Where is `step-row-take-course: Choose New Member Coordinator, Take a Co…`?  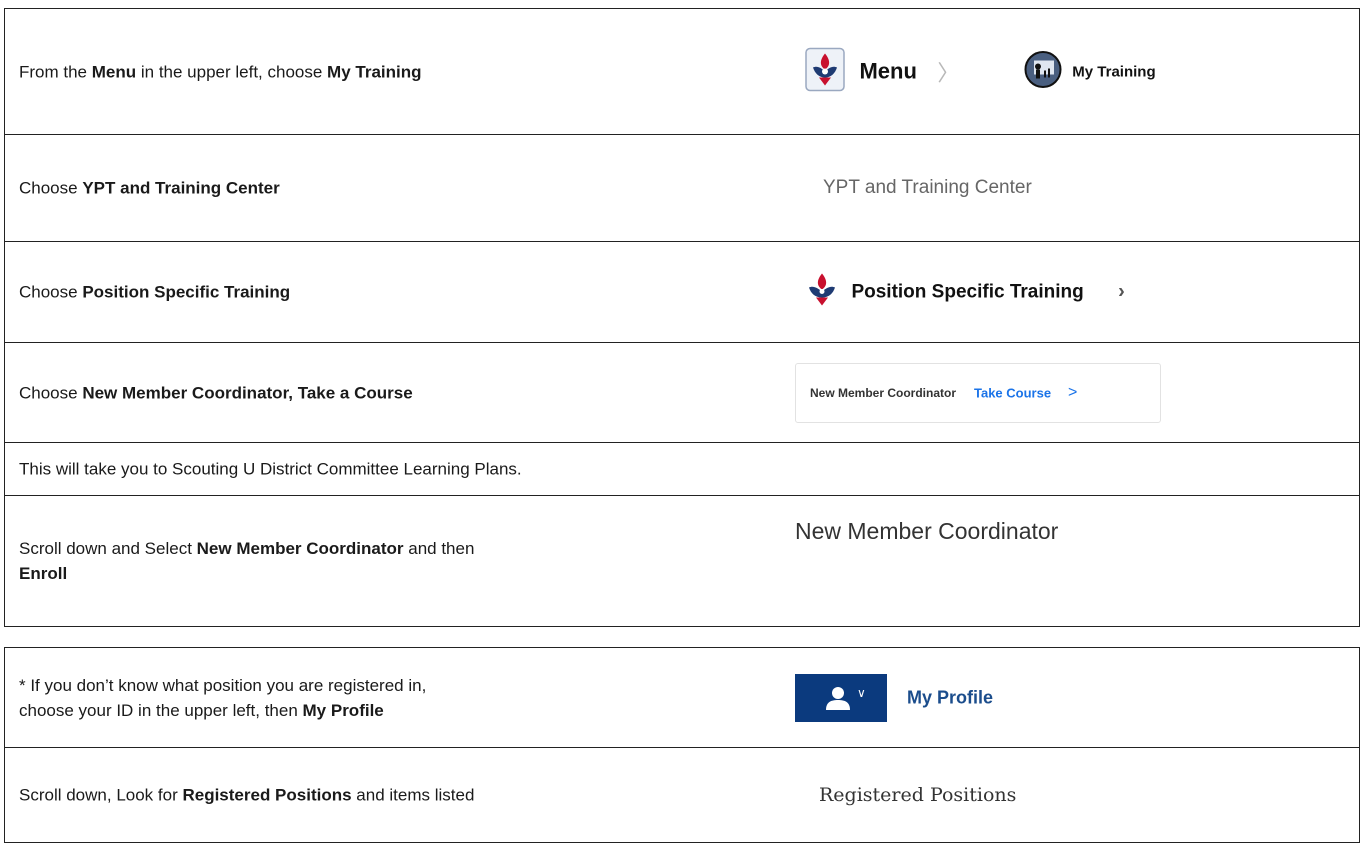 step-row-take-course: Choose New Member Coordinator, Take a Co… is located at coordinates (682, 393).